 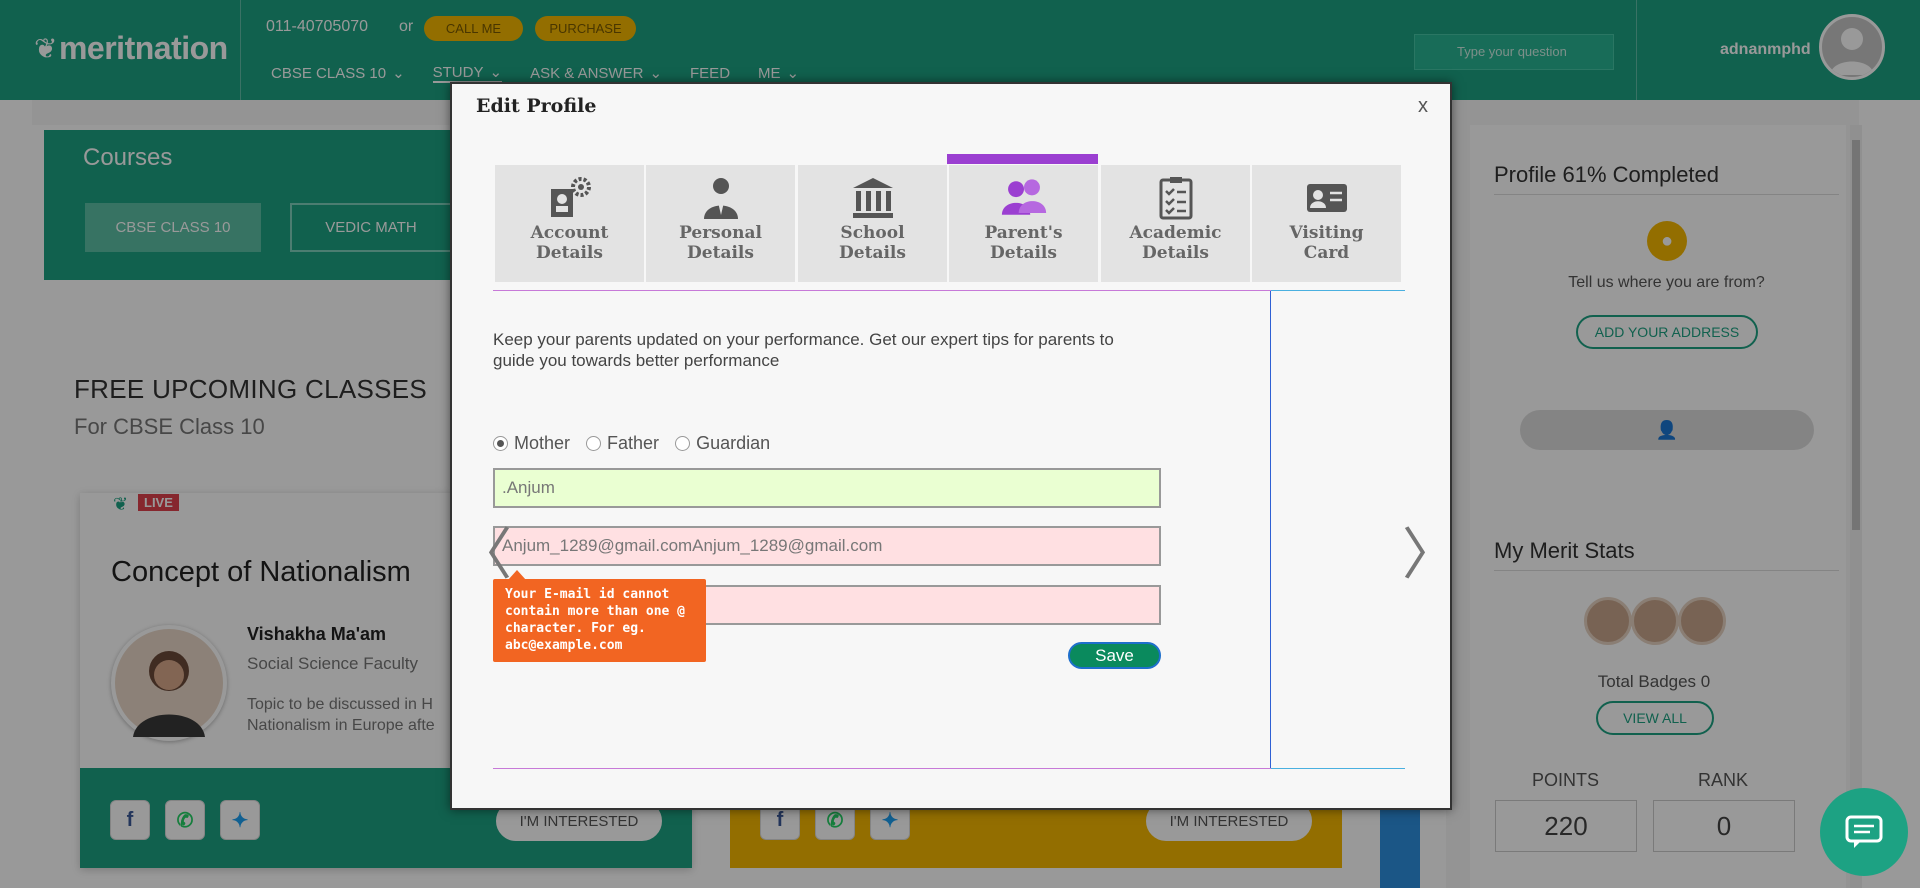 I want to click on clipboard-checklist-icon, so click(x=1176, y=198).